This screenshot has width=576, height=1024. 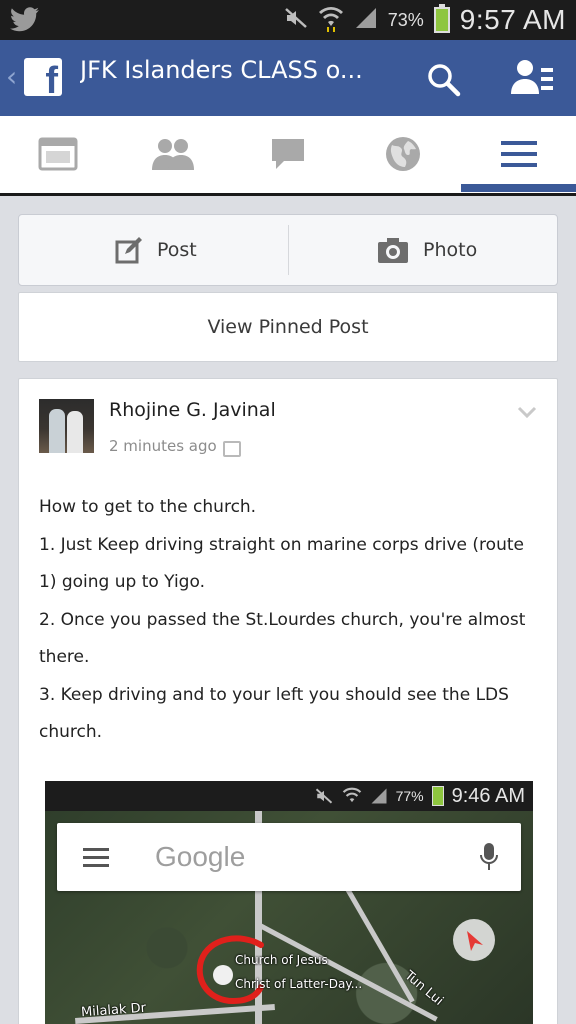 I want to click on post-line: 1) going up to Yigo., so click(x=122, y=582).